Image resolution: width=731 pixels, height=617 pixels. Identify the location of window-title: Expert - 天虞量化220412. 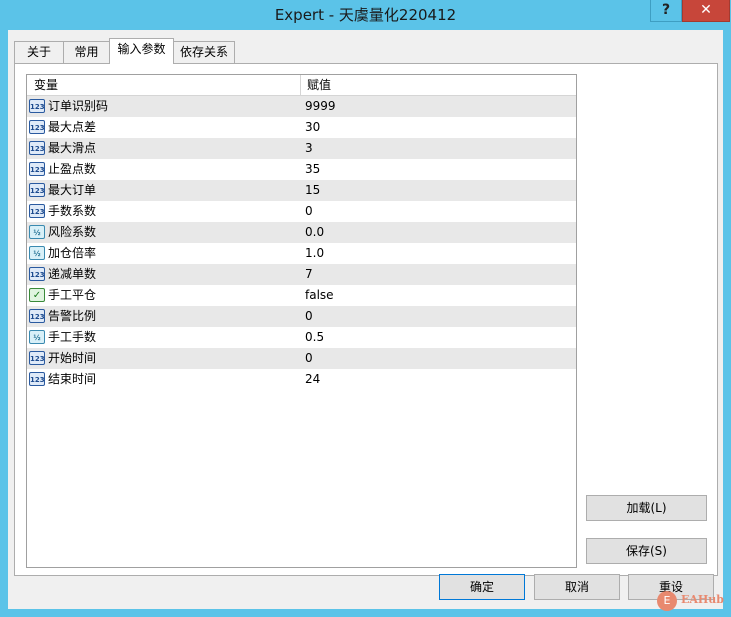
(365, 15).